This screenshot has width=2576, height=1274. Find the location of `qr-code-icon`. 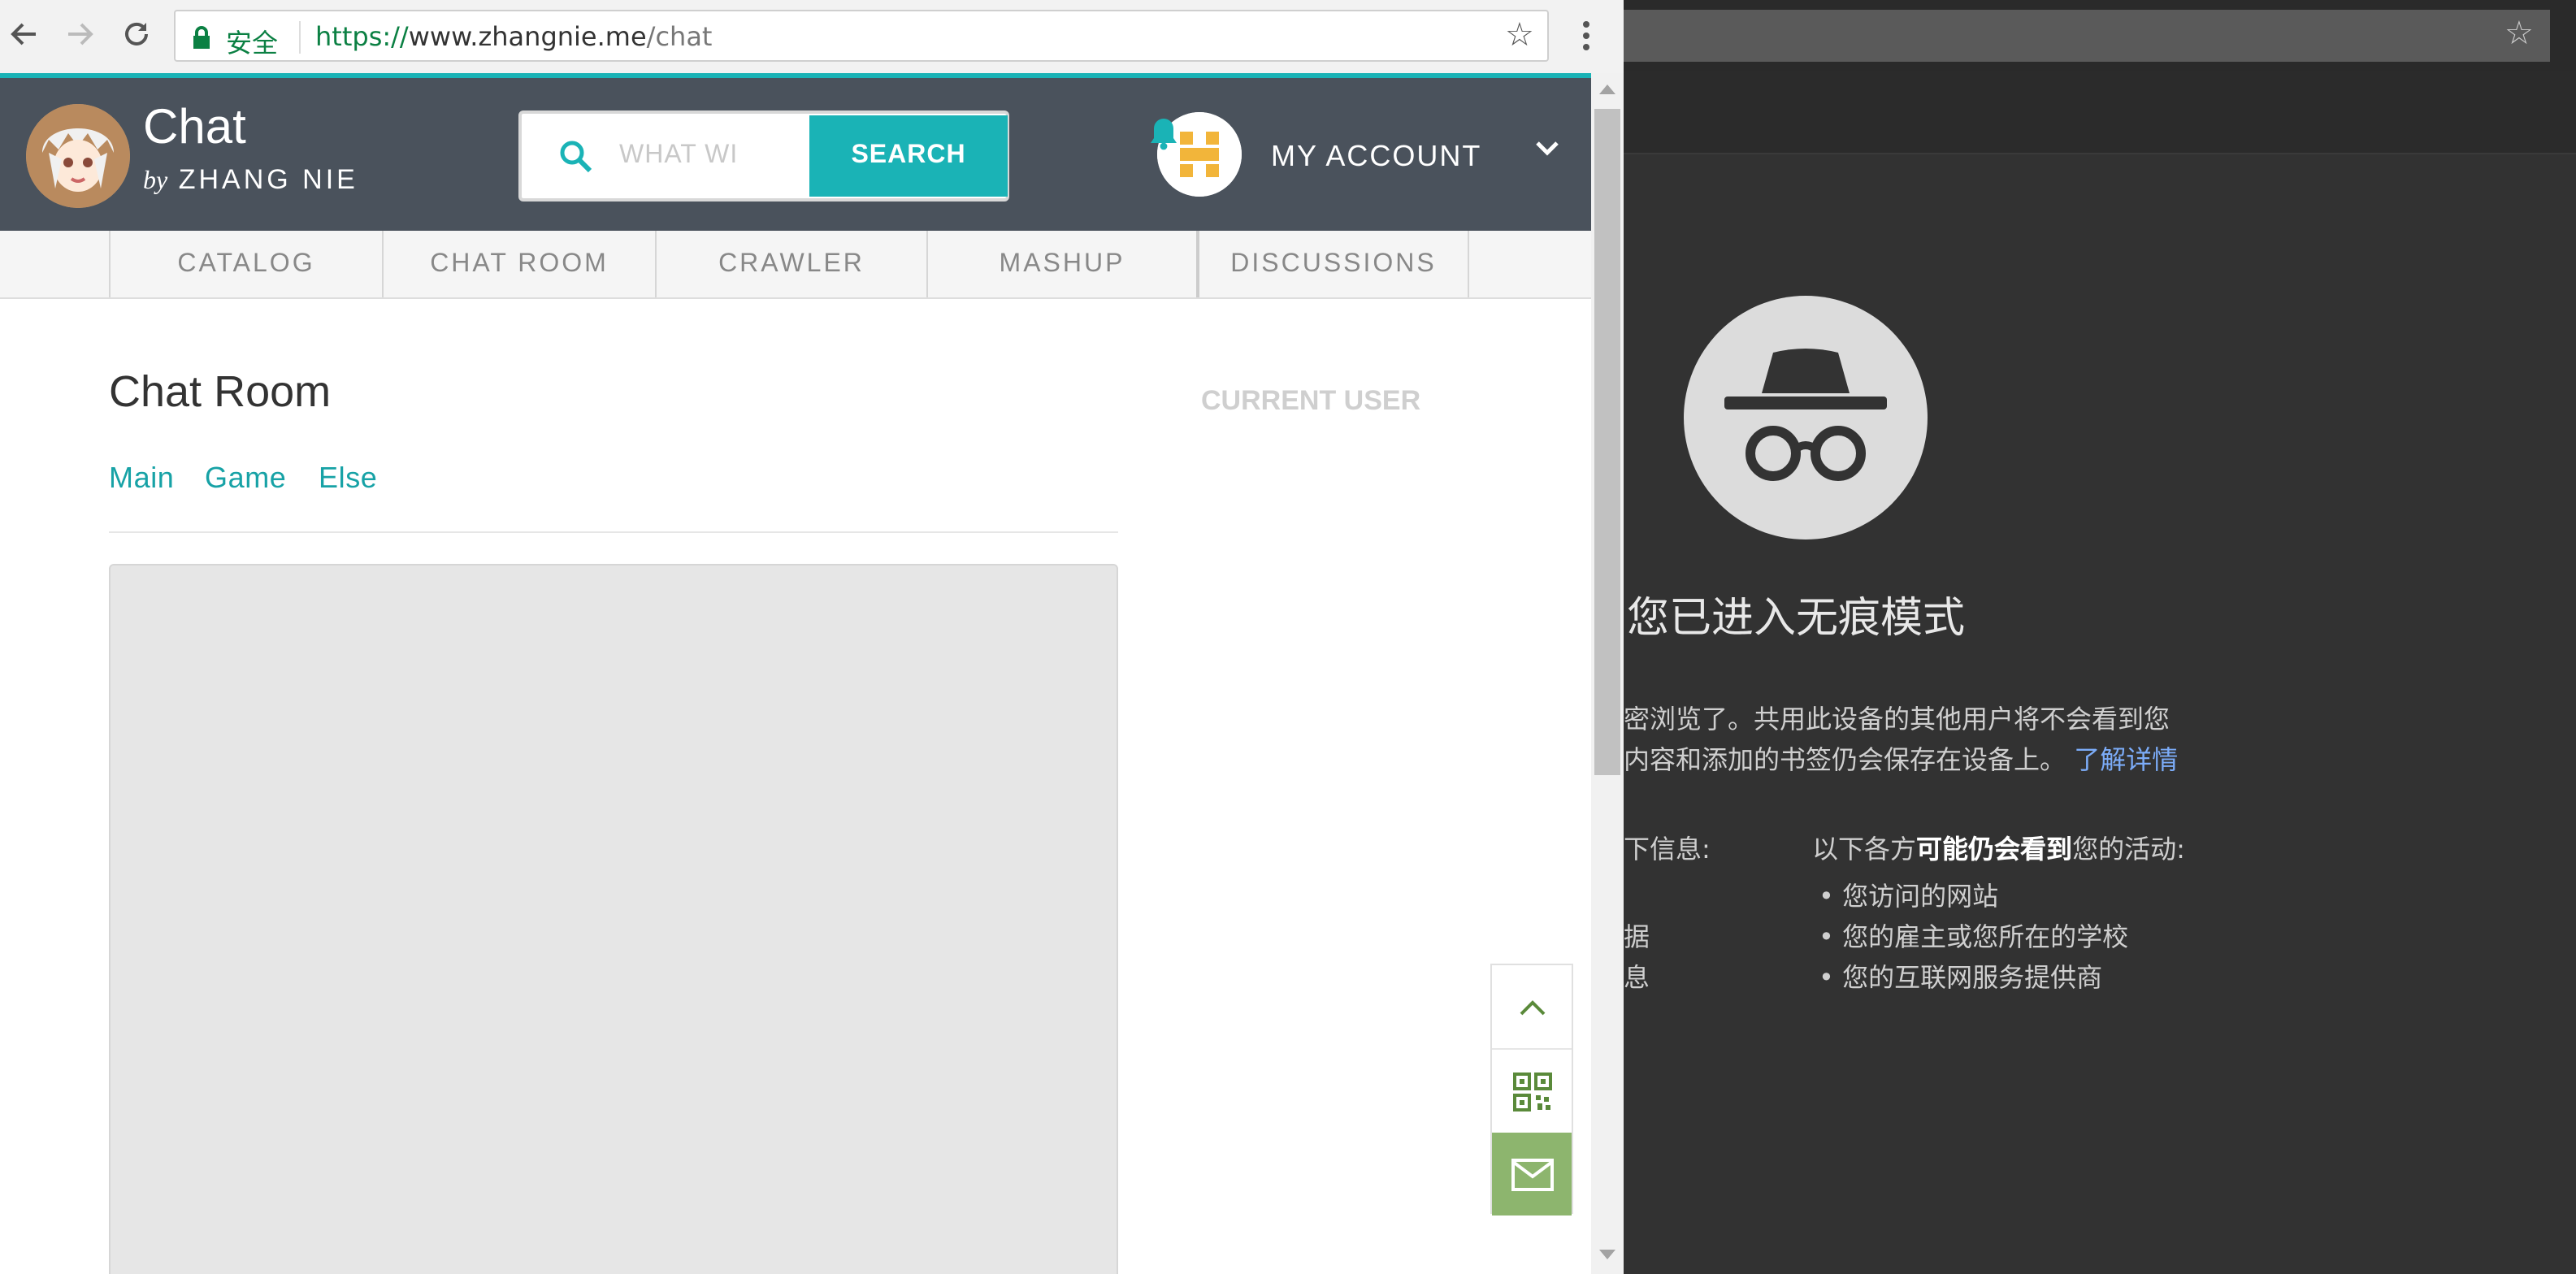

qr-code-icon is located at coordinates (1531, 1091).